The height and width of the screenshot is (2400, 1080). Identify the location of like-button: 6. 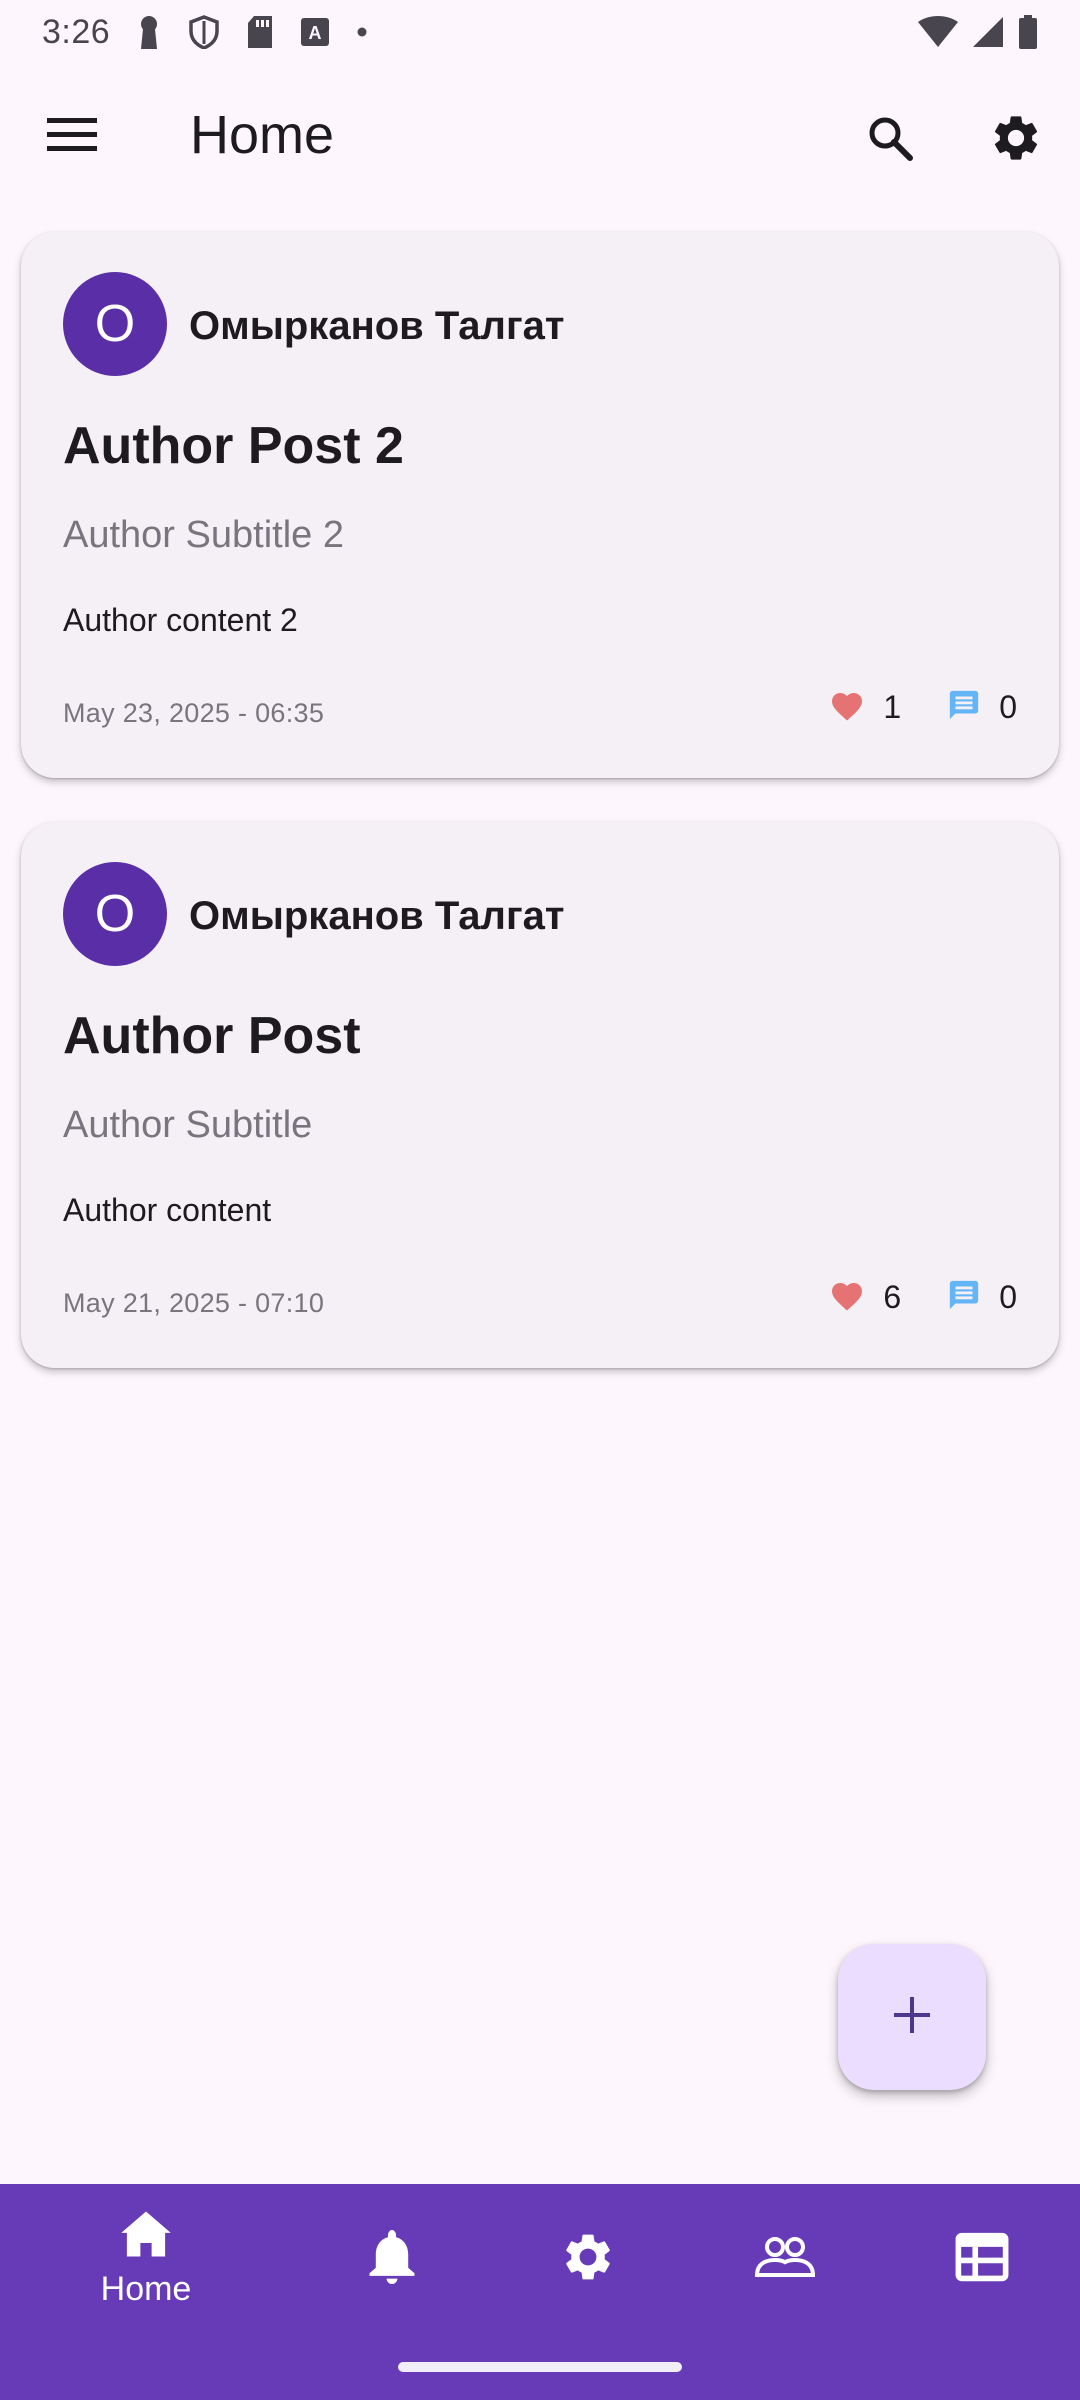
(865, 1297).